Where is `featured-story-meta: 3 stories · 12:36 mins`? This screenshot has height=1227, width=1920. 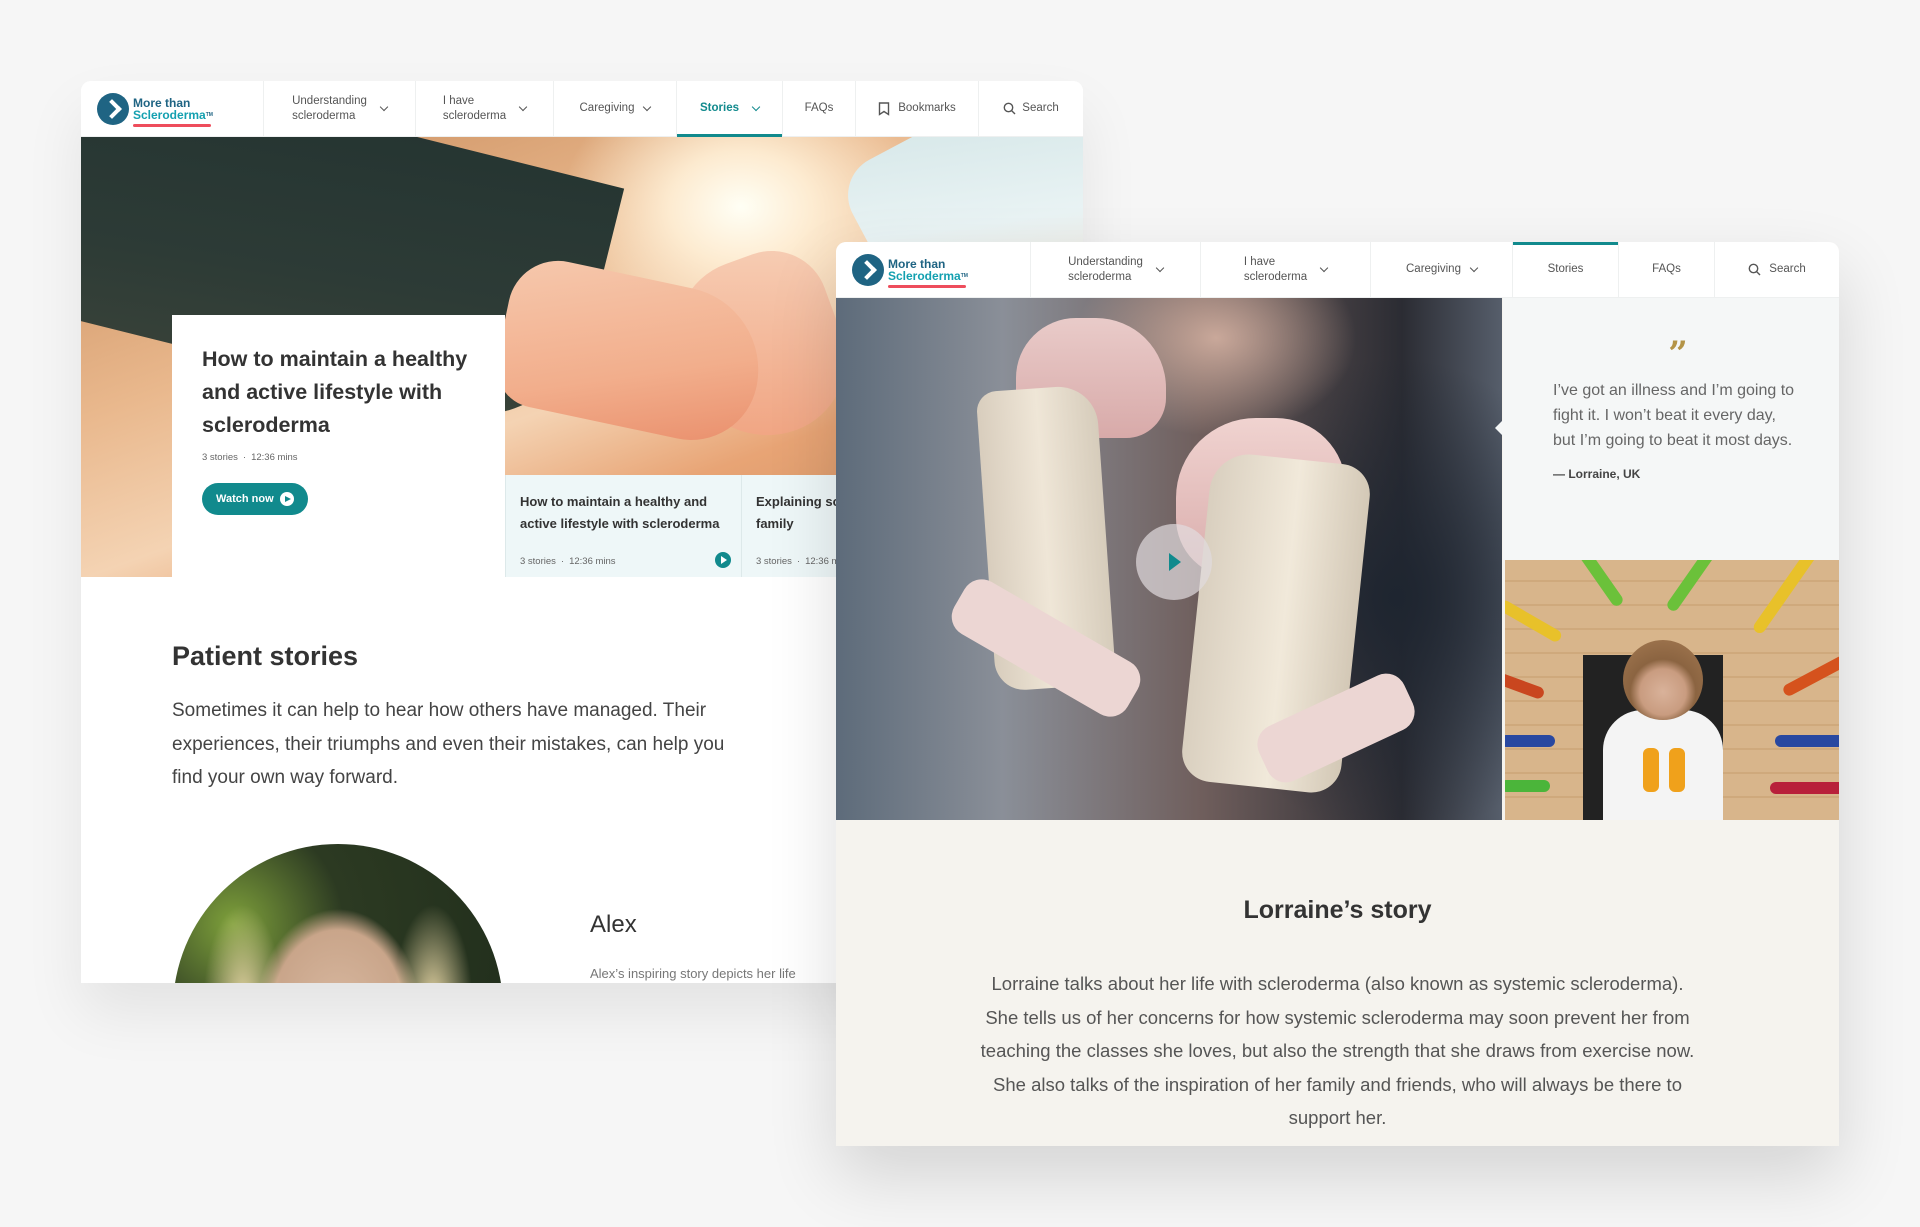
featured-story-meta: 3 stories · 12:36 mins is located at coordinates (250, 457).